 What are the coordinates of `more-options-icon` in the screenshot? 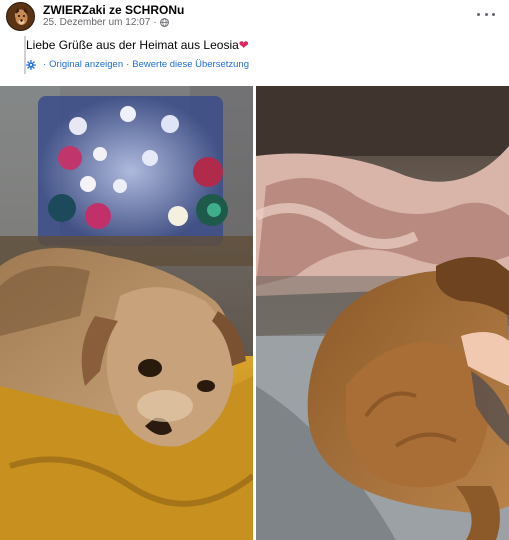 It's located at (486, 14).